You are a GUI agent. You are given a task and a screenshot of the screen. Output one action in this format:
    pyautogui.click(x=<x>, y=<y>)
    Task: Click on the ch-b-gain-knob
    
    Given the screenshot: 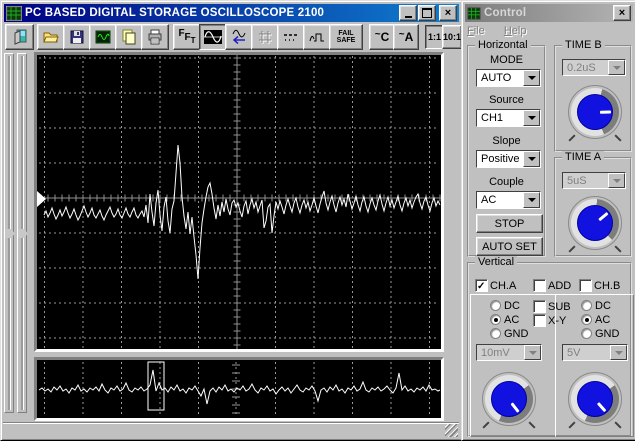 What is the action you would take?
    pyautogui.click(x=595, y=400)
    